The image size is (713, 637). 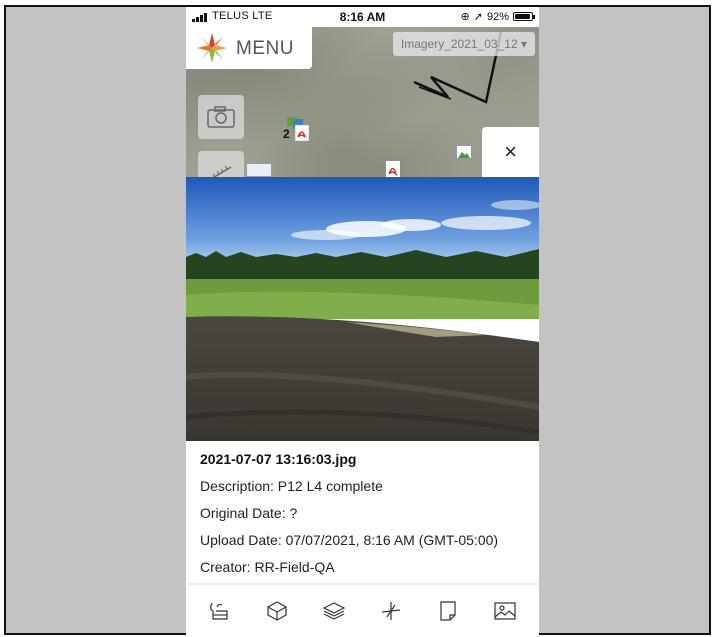 I want to click on camera-button, so click(x=221, y=117).